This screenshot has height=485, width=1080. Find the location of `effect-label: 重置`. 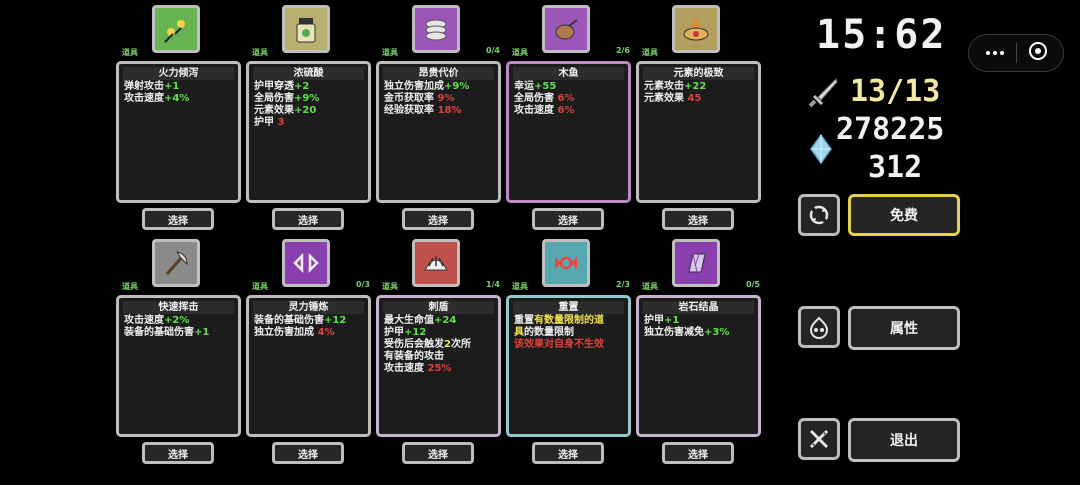

effect-label: 重置 is located at coordinates (524, 320).